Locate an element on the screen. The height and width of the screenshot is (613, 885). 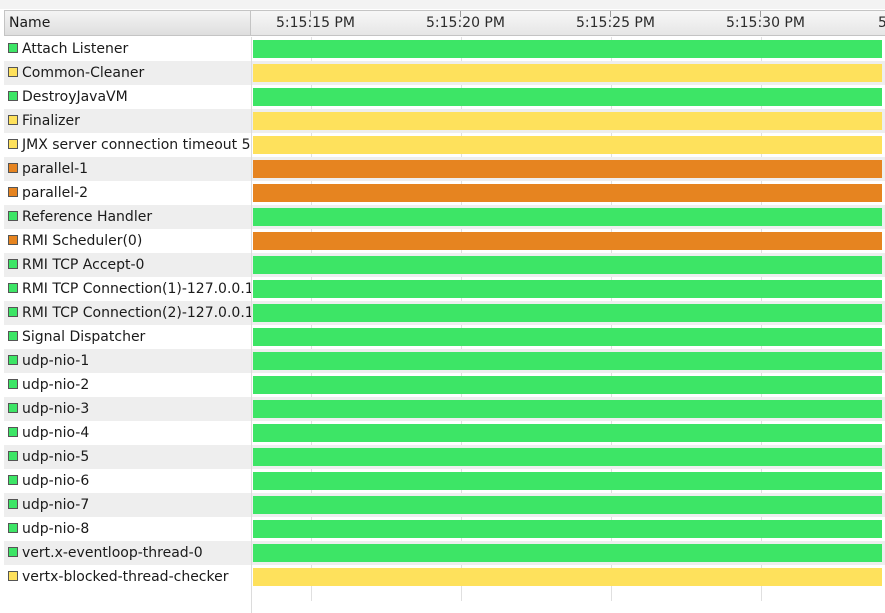
thread-row-name: vert.x-eventloop-thread-0 is located at coordinates (127, 553).